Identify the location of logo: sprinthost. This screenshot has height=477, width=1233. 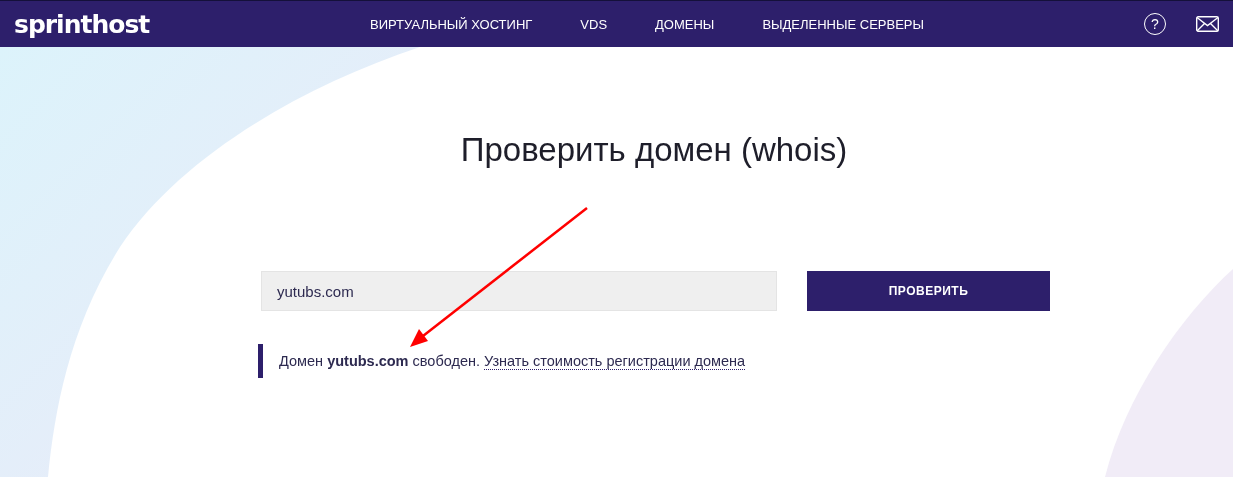
(179, 24).